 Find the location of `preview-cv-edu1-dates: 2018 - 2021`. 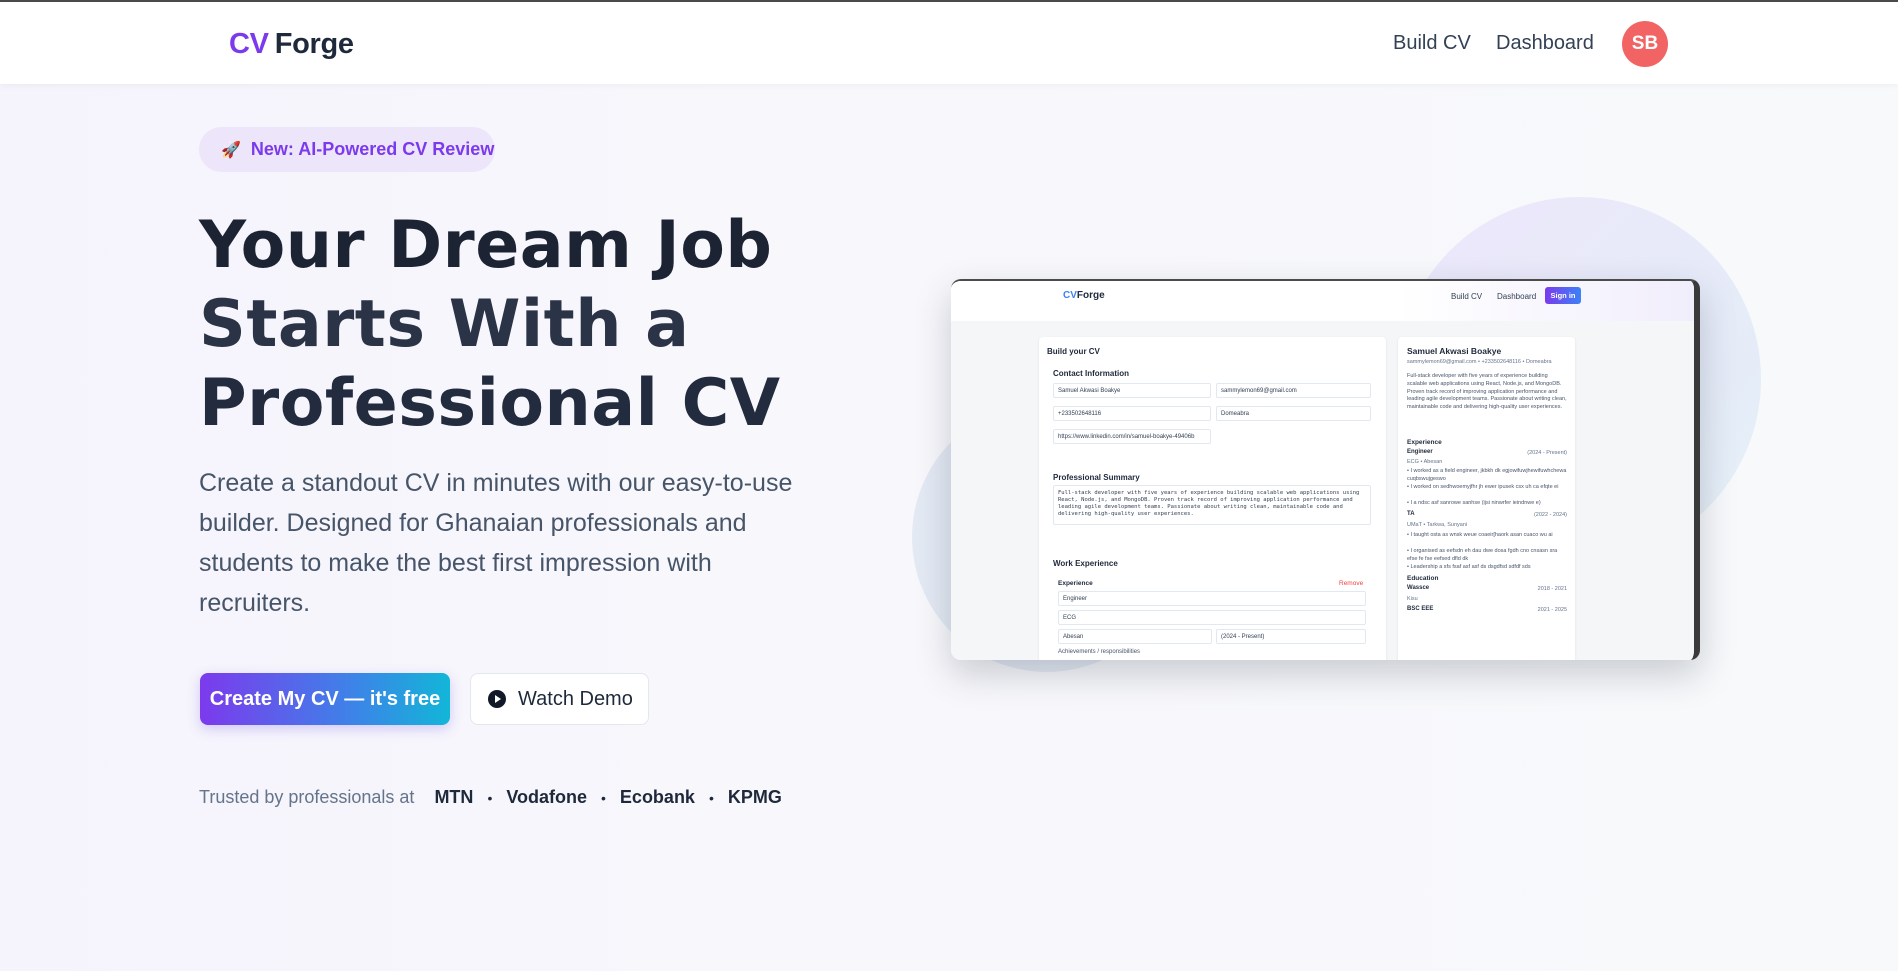

preview-cv-edu1-dates: 2018 - 2021 is located at coordinates (1552, 589).